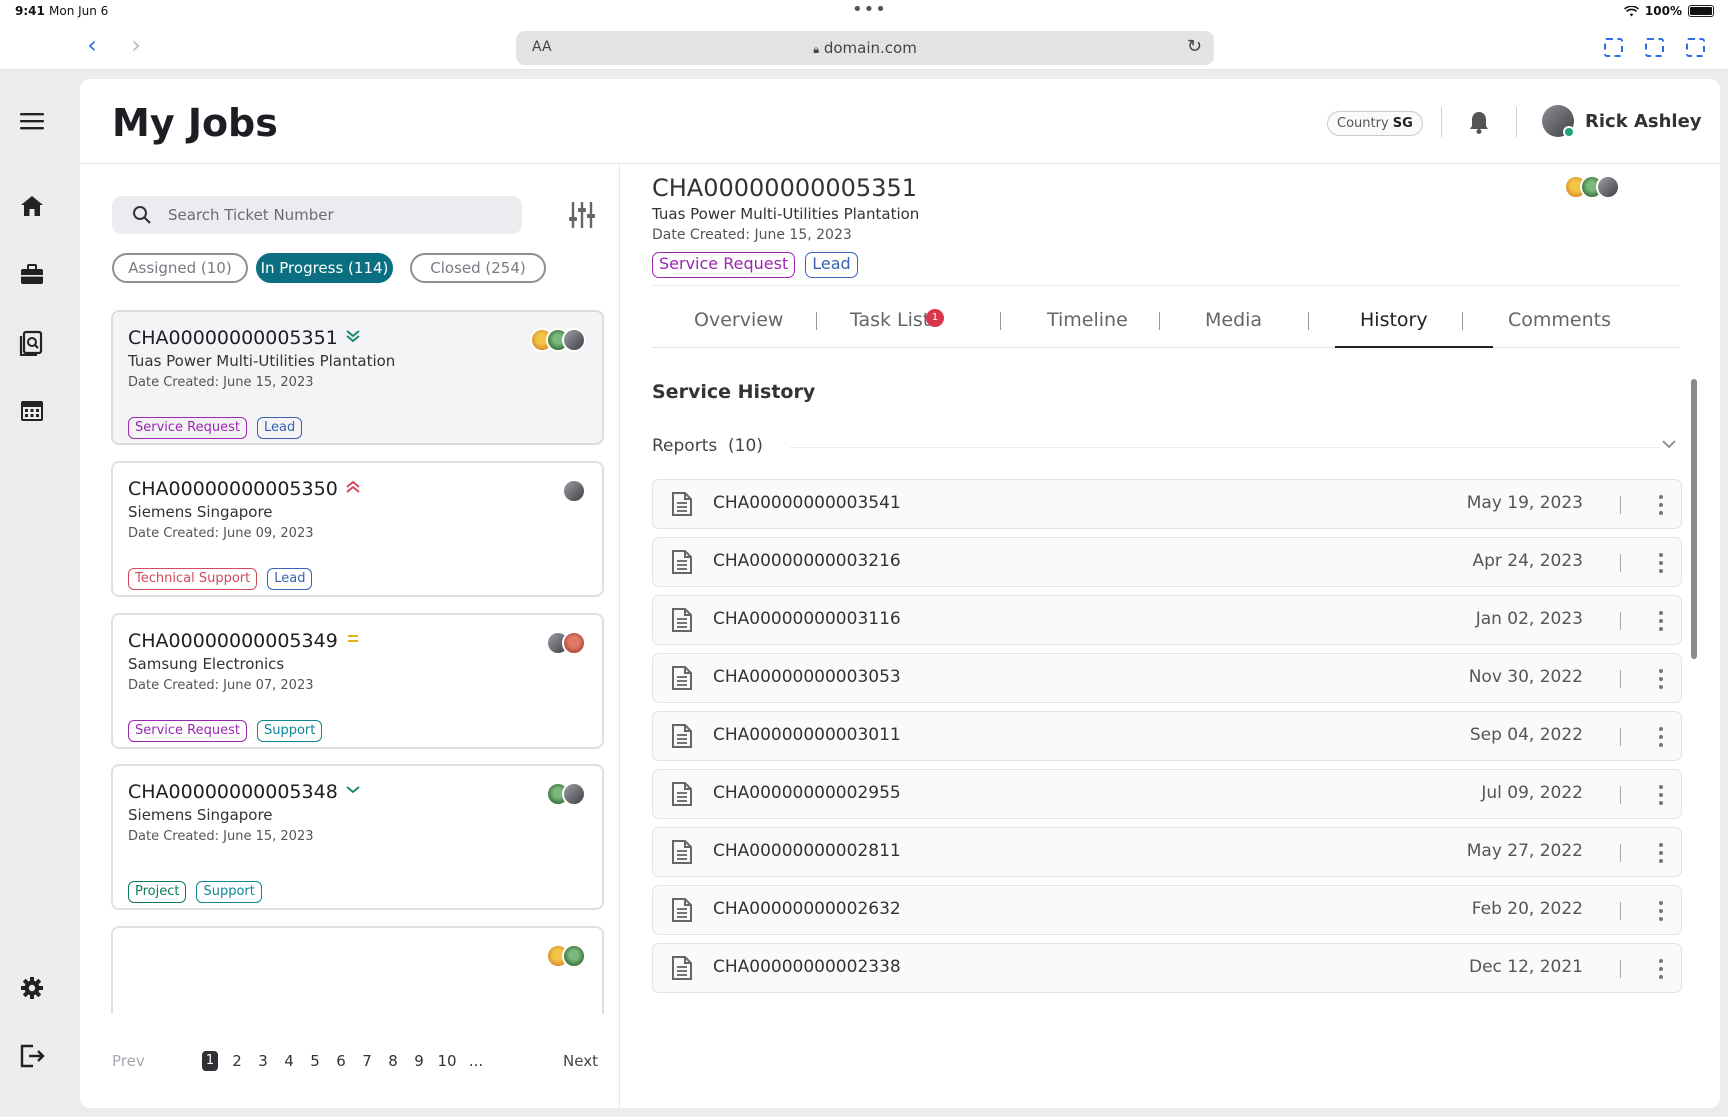 Image resolution: width=1728 pixels, height=1117 pixels. Describe the element at coordinates (1167, 678) in the screenshot. I see `report-row: CHA00000000003053 Nov 30, 2022` at that location.